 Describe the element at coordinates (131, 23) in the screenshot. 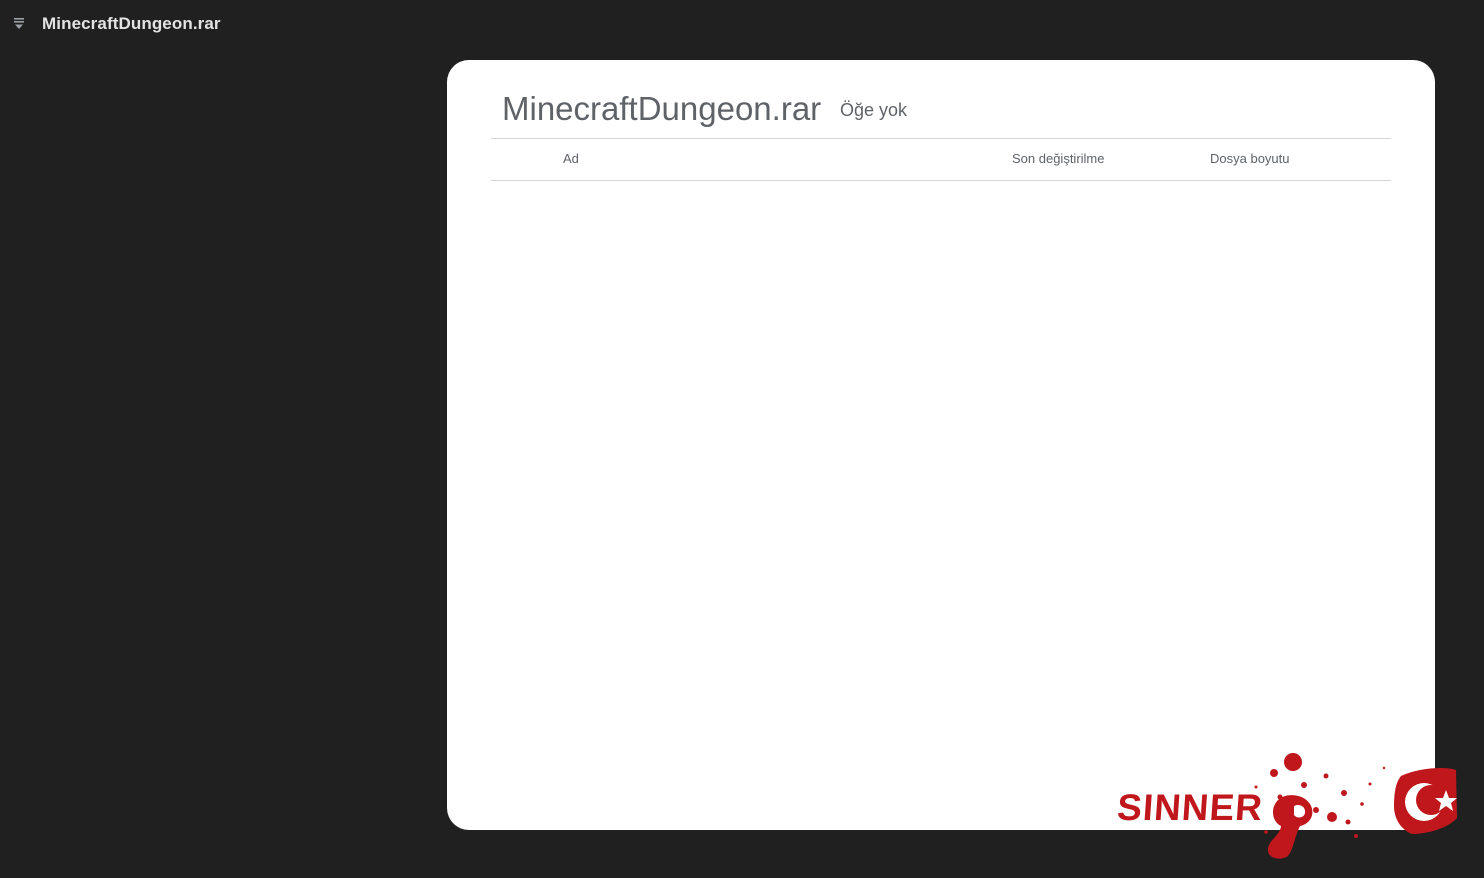

I see `app-title: MinecraftDungeon.rar` at that location.